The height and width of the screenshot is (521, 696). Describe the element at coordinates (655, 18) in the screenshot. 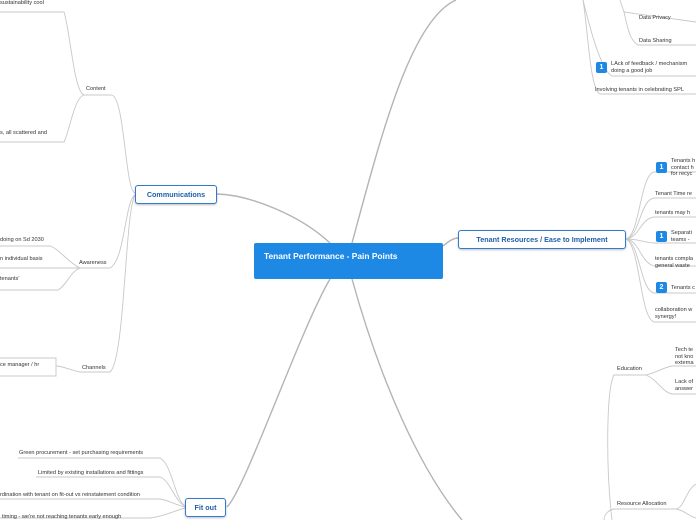

I see `data-privacy-item: Data Privacy` at that location.